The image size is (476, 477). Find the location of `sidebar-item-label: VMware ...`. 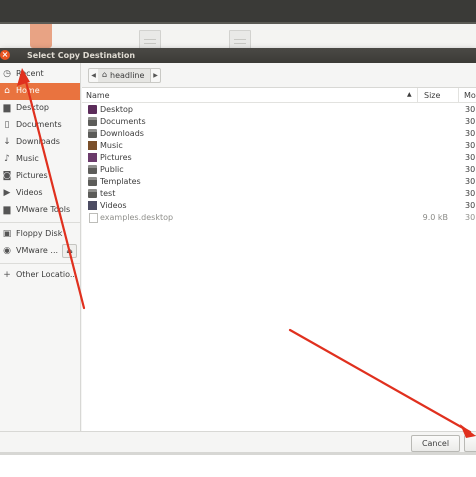

sidebar-item-label: VMware ... is located at coordinates (37, 250).